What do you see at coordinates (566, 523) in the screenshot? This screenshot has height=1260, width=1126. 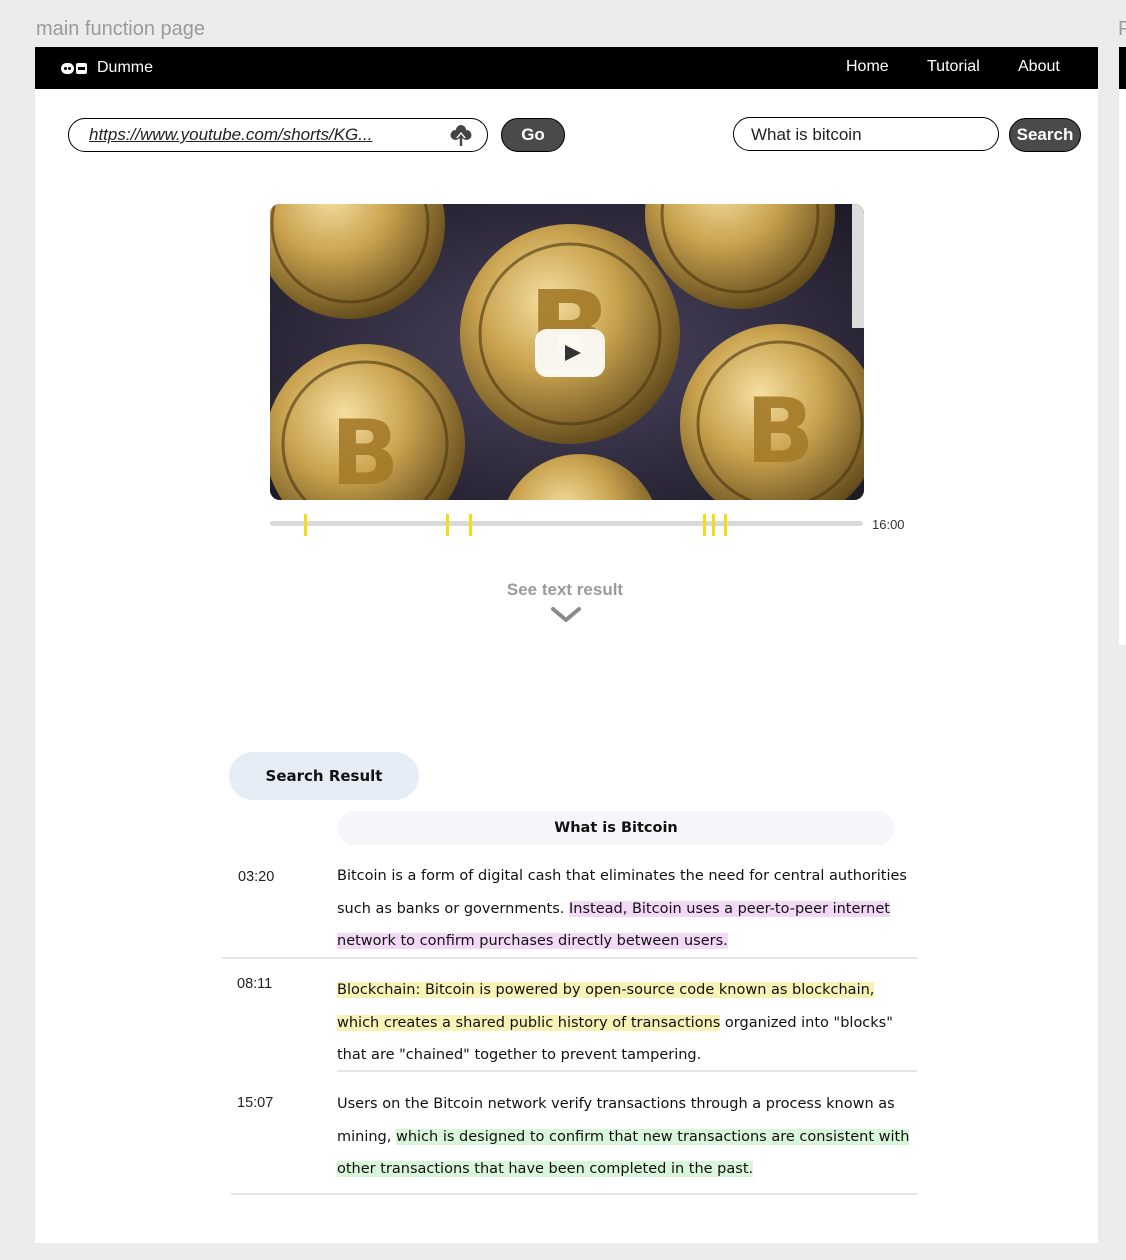 I see `video-timeline` at bounding box center [566, 523].